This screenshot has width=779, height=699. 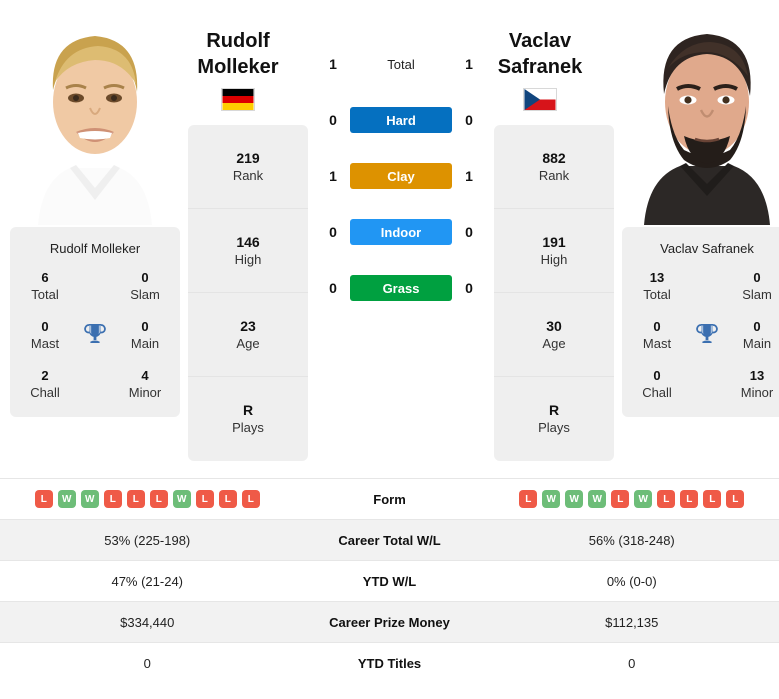 What do you see at coordinates (757, 326) in the screenshot?
I see `right-titles-main-value: 0` at bounding box center [757, 326].